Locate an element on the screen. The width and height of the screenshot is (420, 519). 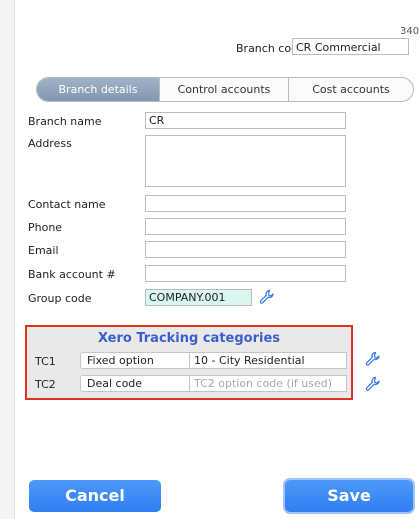
cancel-button: Cancel is located at coordinates (95, 496).